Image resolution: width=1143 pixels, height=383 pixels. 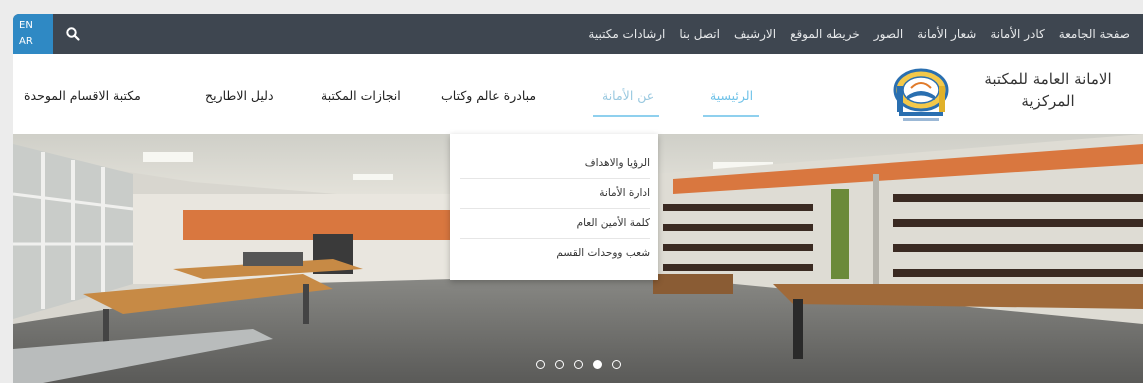 I want to click on language-switcher: EN AR, so click(x=33, y=34).